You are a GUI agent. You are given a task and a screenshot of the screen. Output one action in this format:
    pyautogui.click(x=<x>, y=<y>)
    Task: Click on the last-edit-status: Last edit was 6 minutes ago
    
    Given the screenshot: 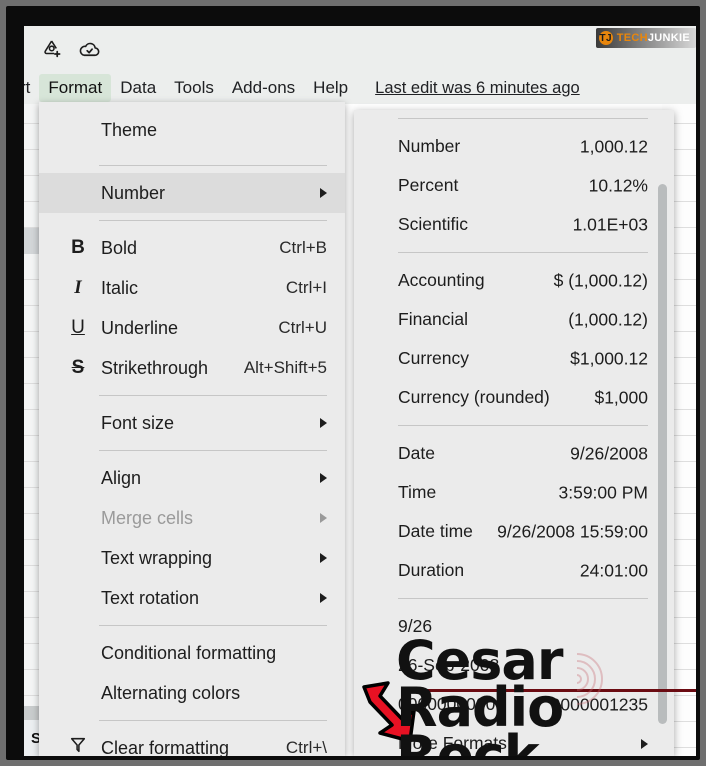 What is the action you would take?
    pyautogui.click(x=477, y=88)
    